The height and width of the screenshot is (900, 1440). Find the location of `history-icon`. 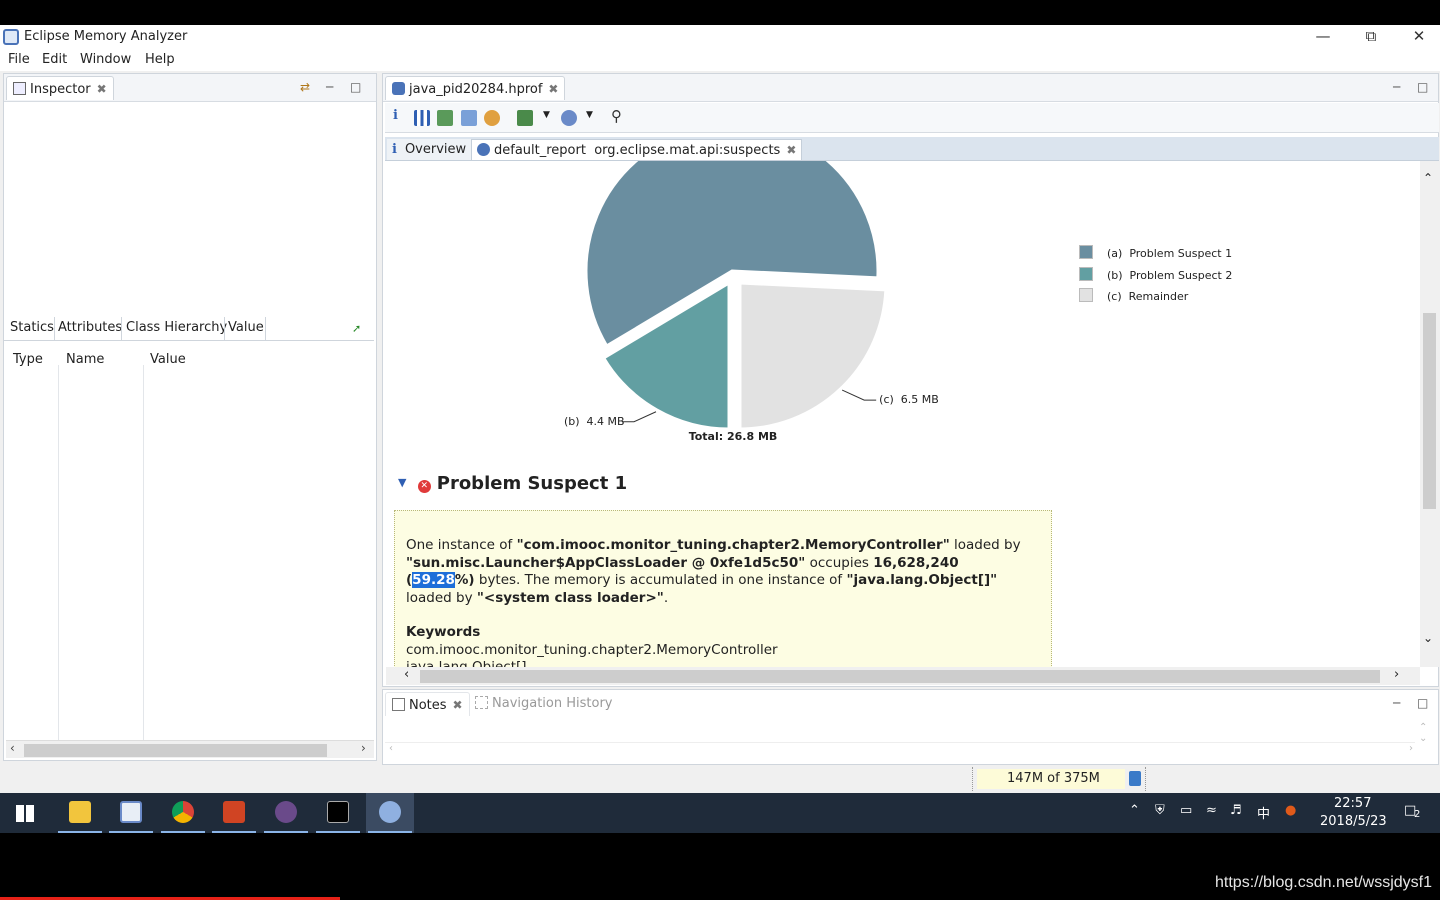

history-icon is located at coordinates (481, 702).